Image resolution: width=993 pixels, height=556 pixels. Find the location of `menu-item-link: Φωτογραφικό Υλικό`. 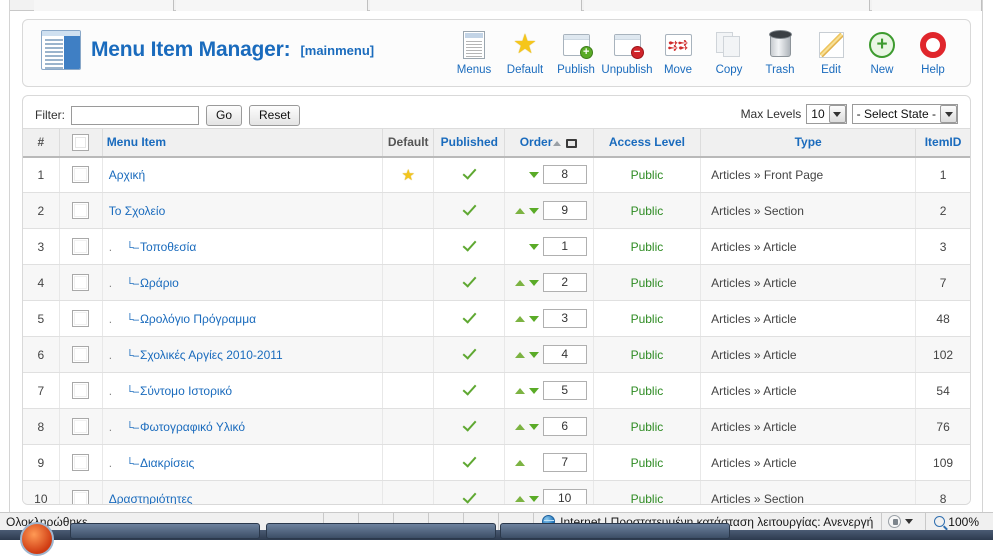

menu-item-link: Φωτογραφικό Υλικό is located at coordinates (192, 427).